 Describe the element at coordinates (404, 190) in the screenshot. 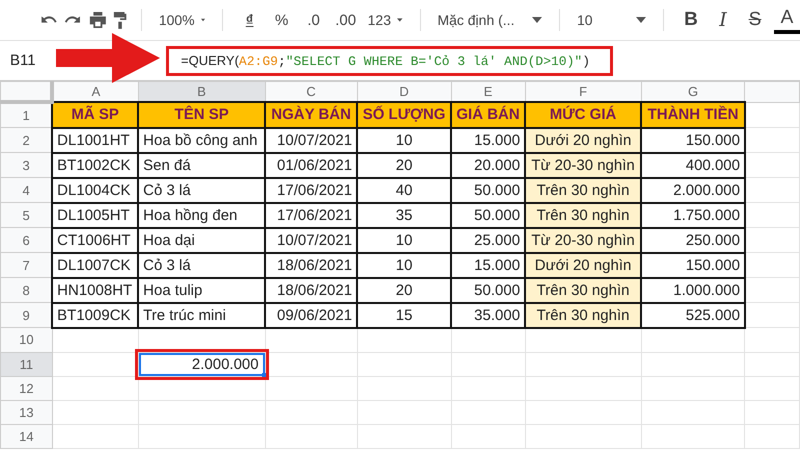

I see `table-cell: 40` at that location.